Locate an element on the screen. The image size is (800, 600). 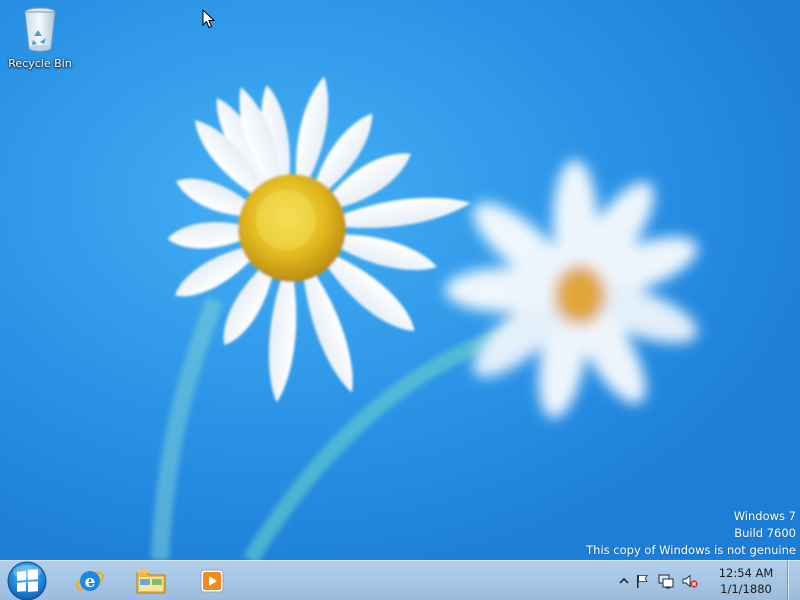
taskbar-media-player-button is located at coordinates (212, 580).